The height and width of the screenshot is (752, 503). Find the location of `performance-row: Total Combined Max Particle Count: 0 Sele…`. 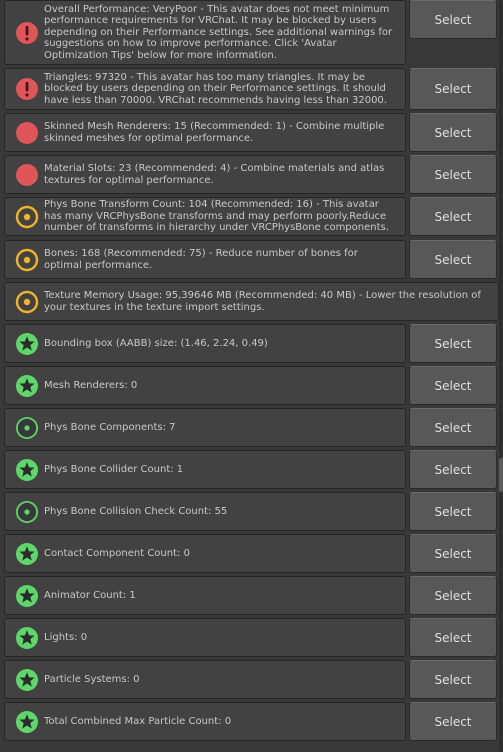

performance-row: Total Combined Max Particle Count: 0 Sele… is located at coordinates (251, 721).